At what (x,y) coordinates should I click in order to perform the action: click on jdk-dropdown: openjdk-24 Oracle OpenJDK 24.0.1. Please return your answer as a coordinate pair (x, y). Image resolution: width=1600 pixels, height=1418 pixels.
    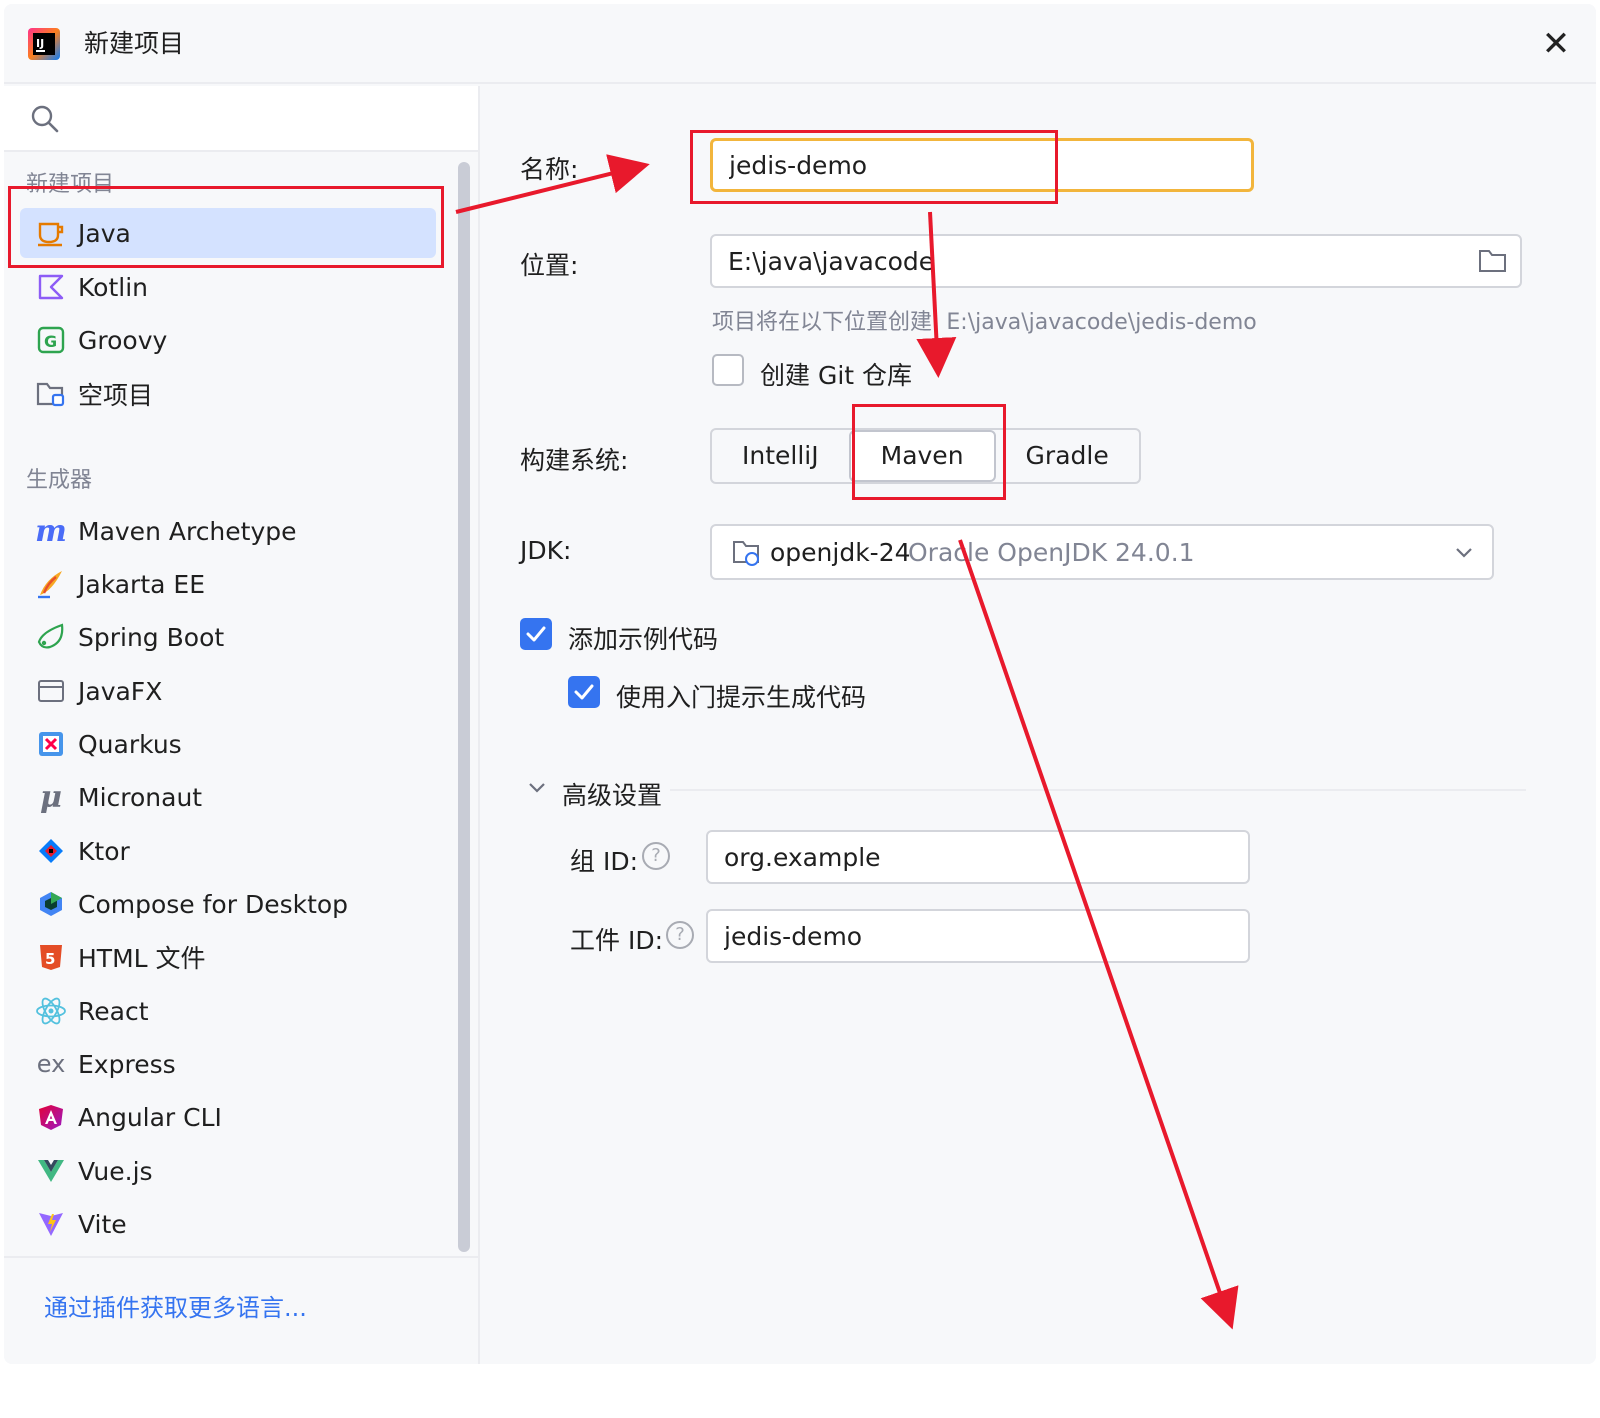
    Looking at the image, I should click on (1102, 552).